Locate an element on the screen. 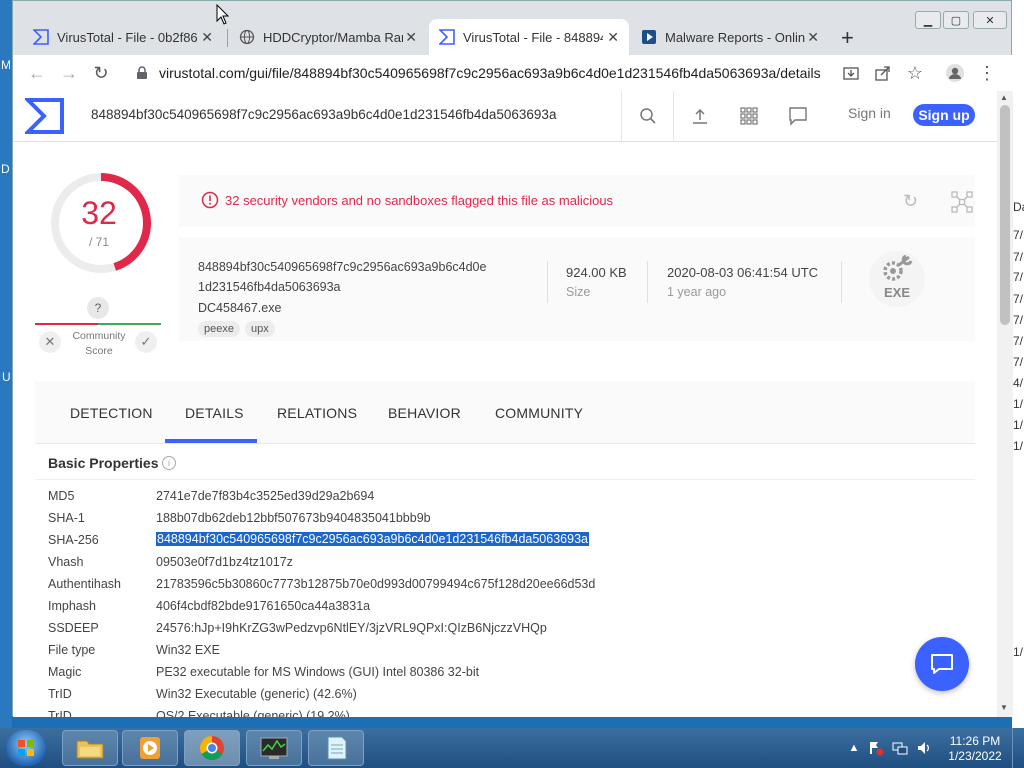  maximize-button: ▢ is located at coordinates (956, 20).